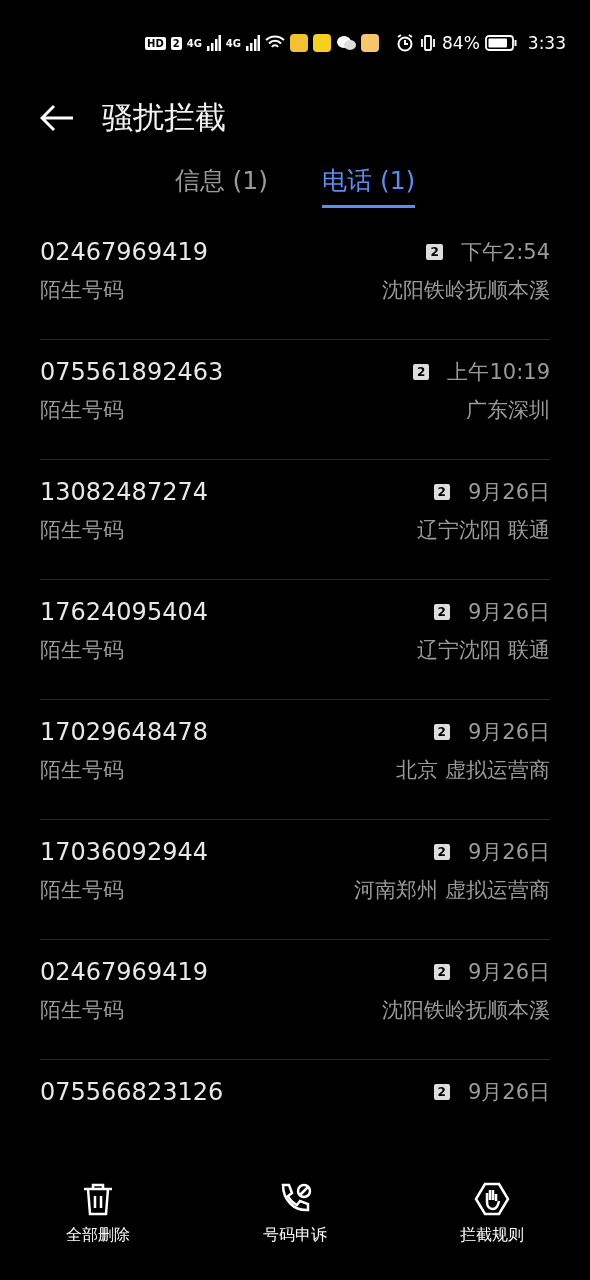 The width and height of the screenshot is (590, 1280). What do you see at coordinates (132, 1092) in the screenshot?
I see `phone-number: 075566823126` at bounding box center [132, 1092].